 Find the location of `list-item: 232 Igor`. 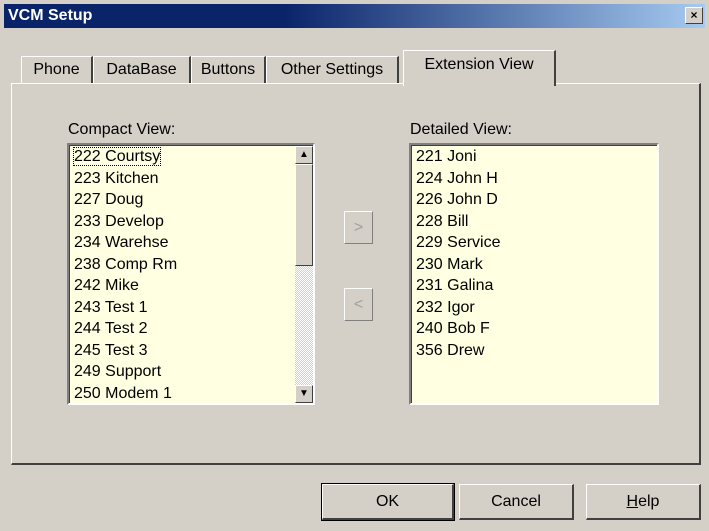

list-item: 232 Igor is located at coordinates (534, 308).